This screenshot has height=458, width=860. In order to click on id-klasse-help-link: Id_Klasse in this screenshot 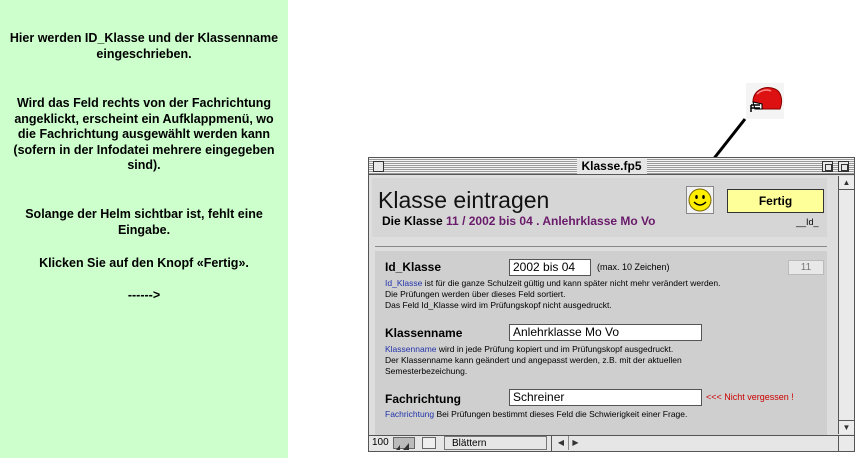, I will do `click(403, 283)`.